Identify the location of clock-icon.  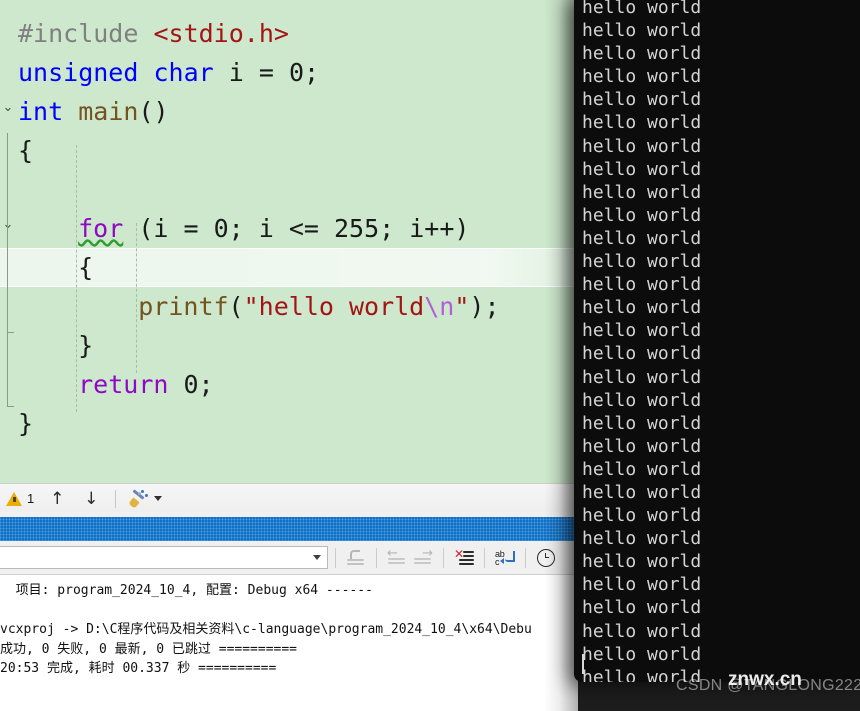
(546, 557).